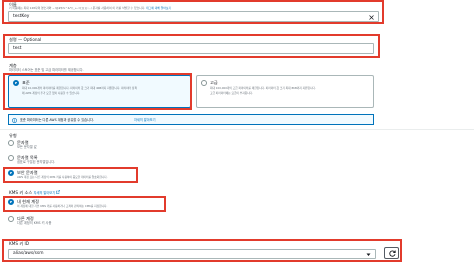 The height and width of the screenshot is (262, 474). What do you see at coordinates (97, 91) in the screenshot?
I see `highlight-tier` at bounding box center [97, 91].